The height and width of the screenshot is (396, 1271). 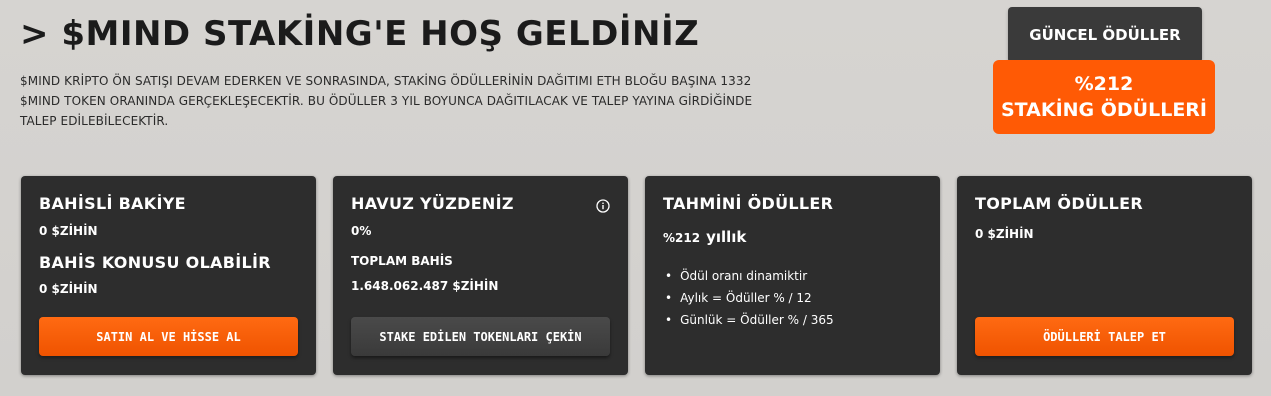 What do you see at coordinates (432, 203) in the screenshot?
I see `pool-share-title: HAVUZ YÜZDENİZ` at bounding box center [432, 203].